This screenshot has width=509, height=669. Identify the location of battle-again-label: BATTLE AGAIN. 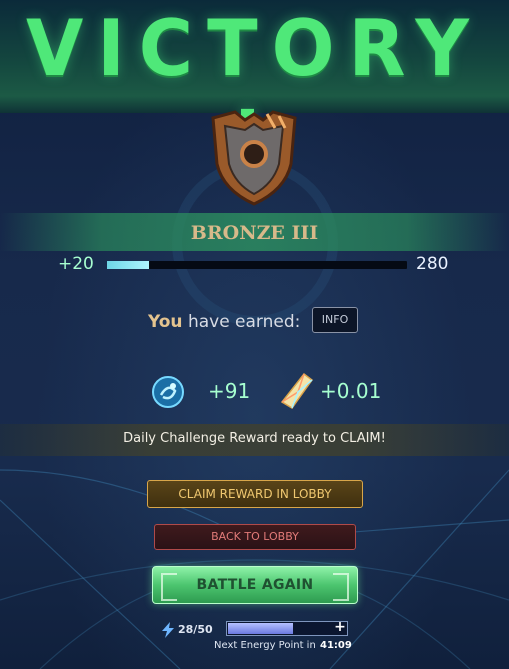
(255, 585).